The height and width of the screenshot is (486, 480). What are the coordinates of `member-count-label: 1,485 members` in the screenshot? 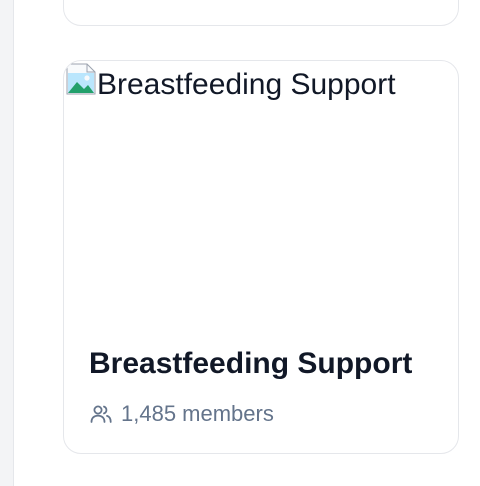 It's located at (197, 413).